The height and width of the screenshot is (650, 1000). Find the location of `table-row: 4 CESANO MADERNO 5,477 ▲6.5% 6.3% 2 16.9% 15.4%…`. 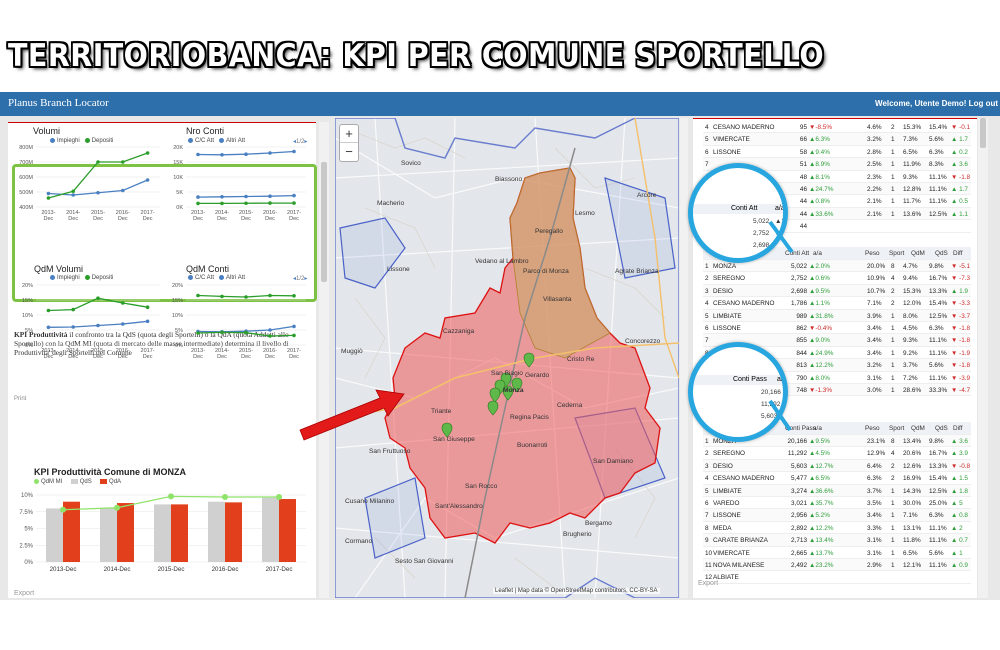

table-row: 4 CESANO MADERNO 5,477 ▲6.5% 6.3% 2 16.9% 15.4%… is located at coordinates (837, 478).